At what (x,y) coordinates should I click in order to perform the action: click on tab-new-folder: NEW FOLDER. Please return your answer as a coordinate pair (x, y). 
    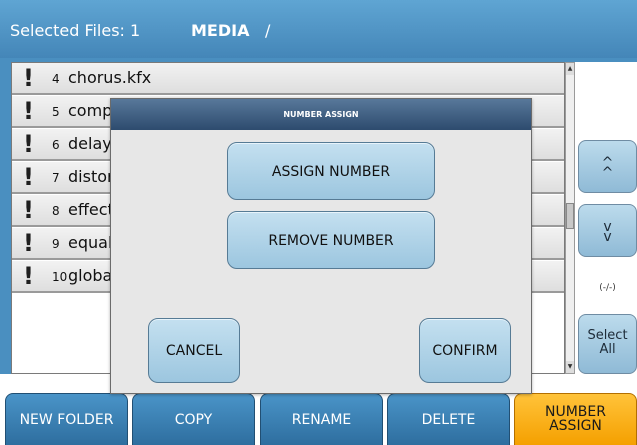
    Looking at the image, I should click on (66, 419).